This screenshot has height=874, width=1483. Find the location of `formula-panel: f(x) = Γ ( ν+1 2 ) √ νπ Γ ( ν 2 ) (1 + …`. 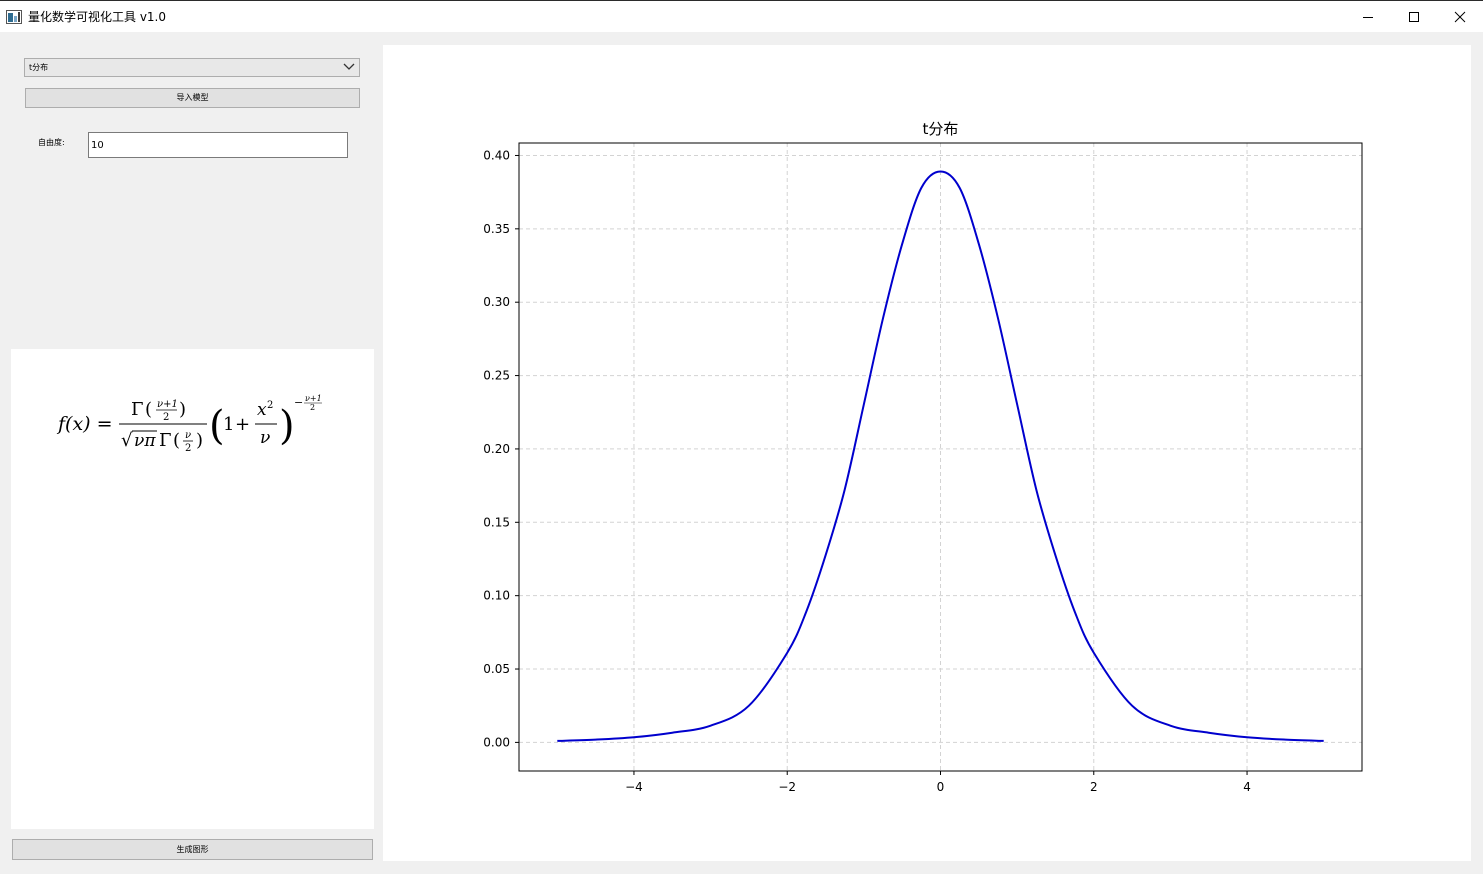

formula-panel: f(x) = Γ ( ν+1 2 ) √ νπ Γ ( ν 2 ) (1 + … is located at coordinates (192, 589).